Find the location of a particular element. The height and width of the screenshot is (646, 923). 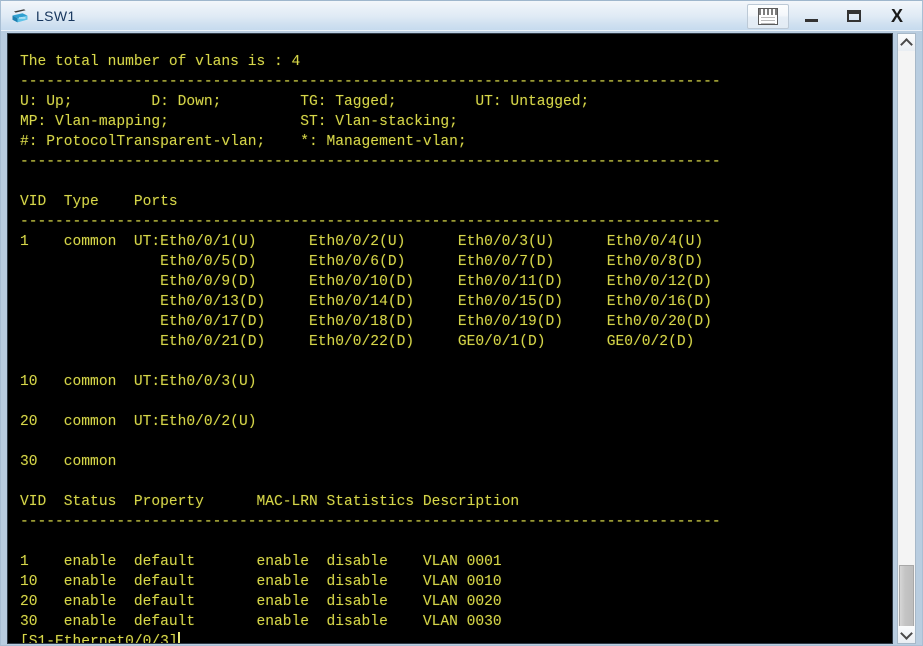

text-cursor is located at coordinates (178, 637).